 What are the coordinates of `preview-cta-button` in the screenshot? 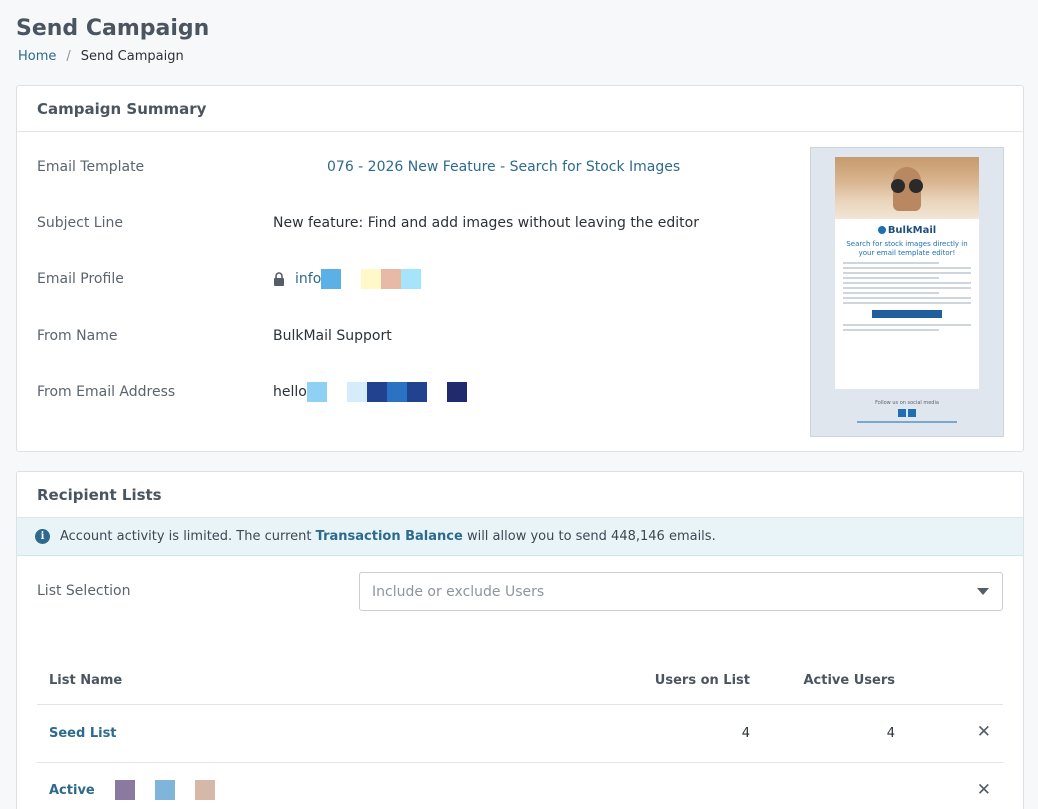 It's located at (907, 314).